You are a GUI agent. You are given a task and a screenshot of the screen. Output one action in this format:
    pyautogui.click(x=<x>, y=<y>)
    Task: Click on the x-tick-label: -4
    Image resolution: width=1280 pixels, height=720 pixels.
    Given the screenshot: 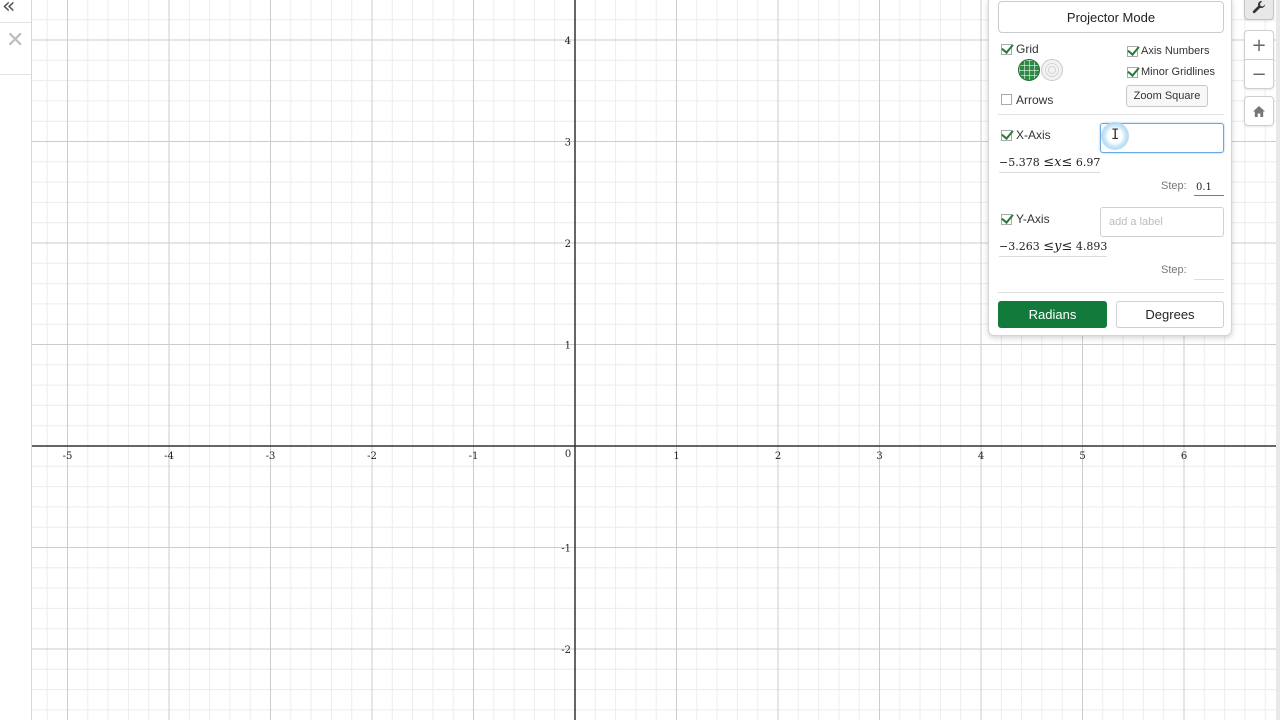 What is the action you would take?
    pyautogui.click(x=169, y=456)
    